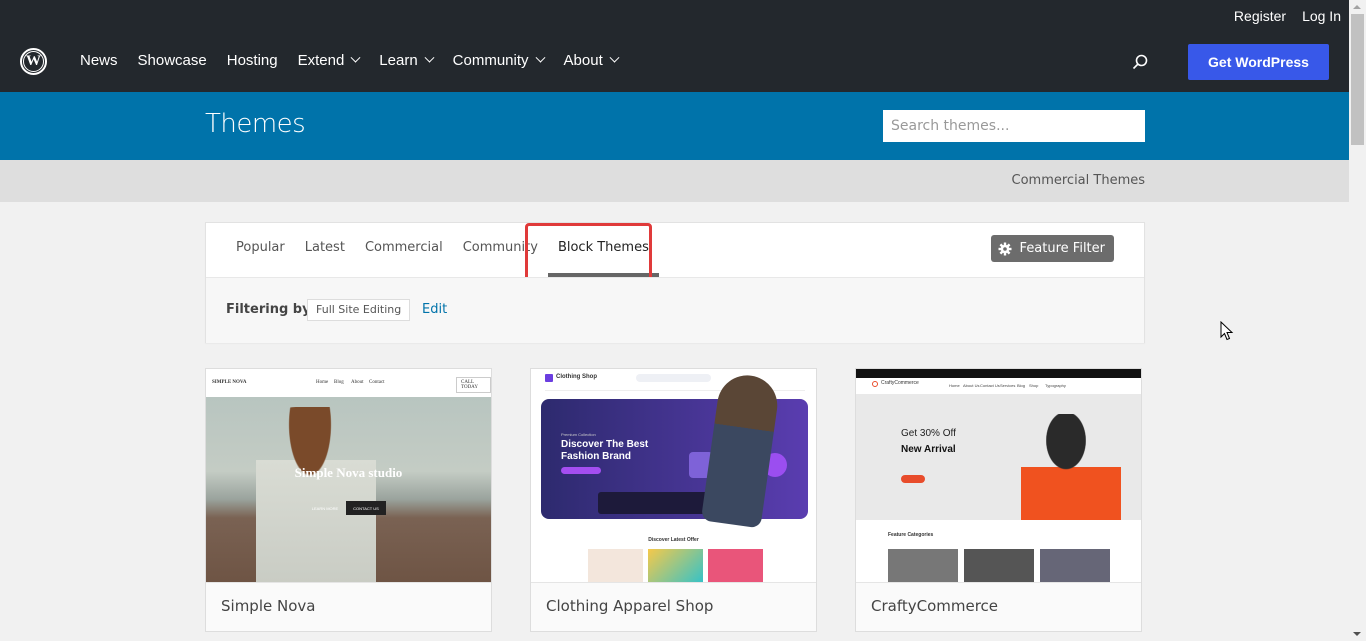 This screenshot has height=641, width=1366. What do you see at coordinates (398, 60) in the screenshot?
I see `nav-label: Learn` at bounding box center [398, 60].